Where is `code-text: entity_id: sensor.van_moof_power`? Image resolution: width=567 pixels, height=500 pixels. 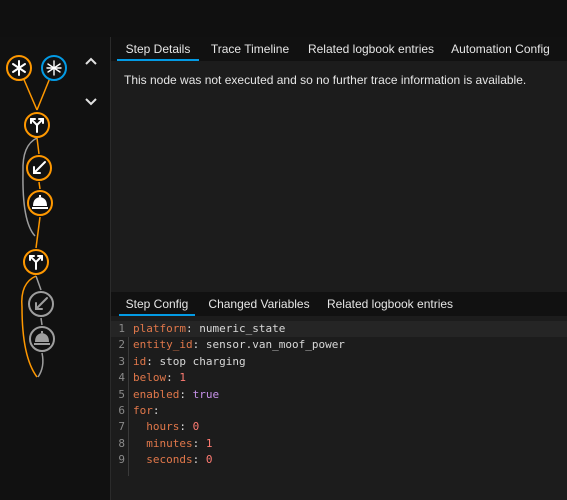 code-text: entity_id: sensor.van_moof_power is located at coordinates (239, 345).